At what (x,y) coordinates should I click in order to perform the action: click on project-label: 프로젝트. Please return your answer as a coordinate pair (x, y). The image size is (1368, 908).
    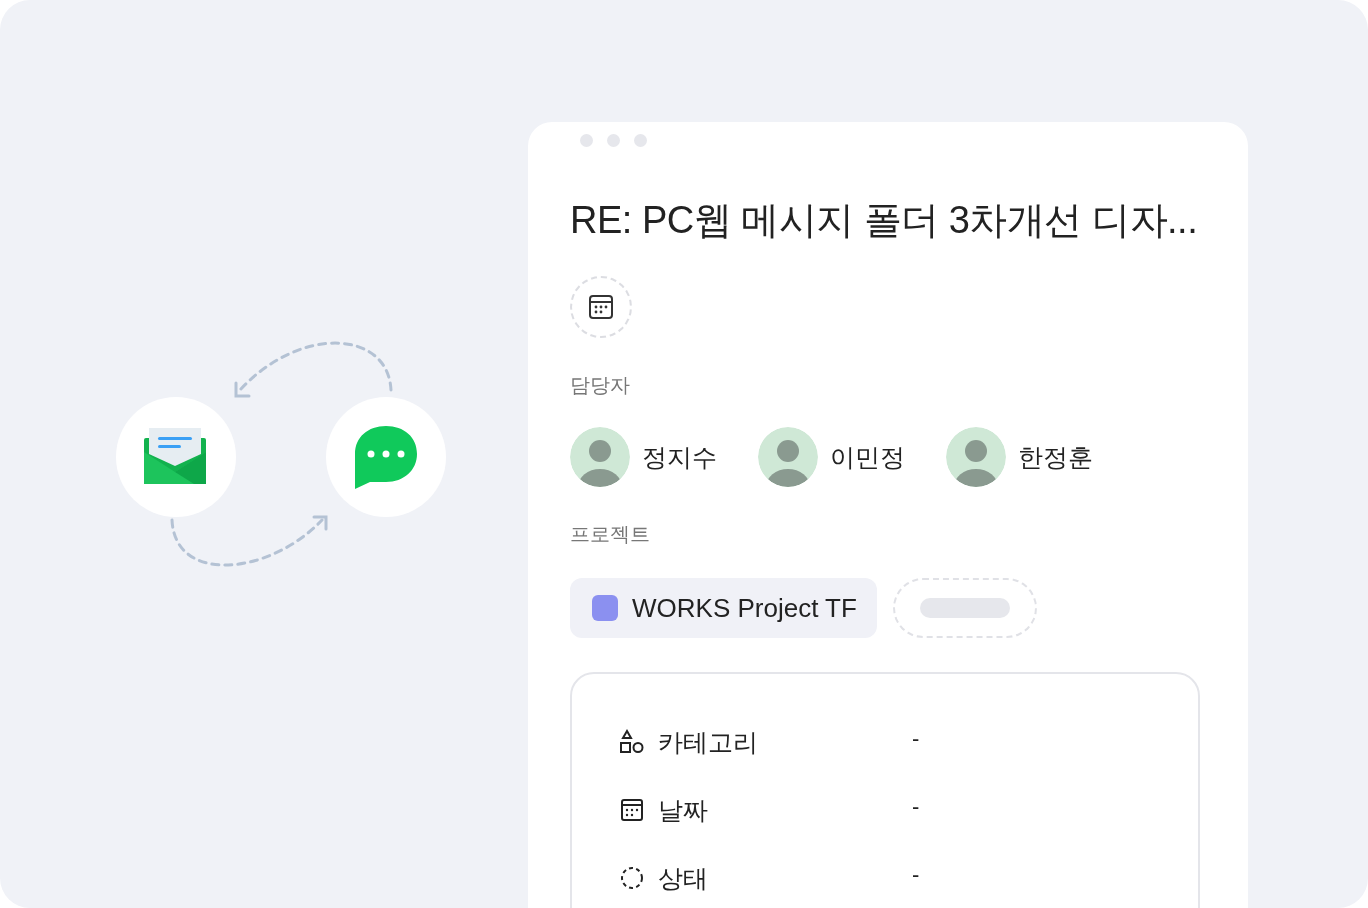
    Looking at the image, I should click on (610, 534).